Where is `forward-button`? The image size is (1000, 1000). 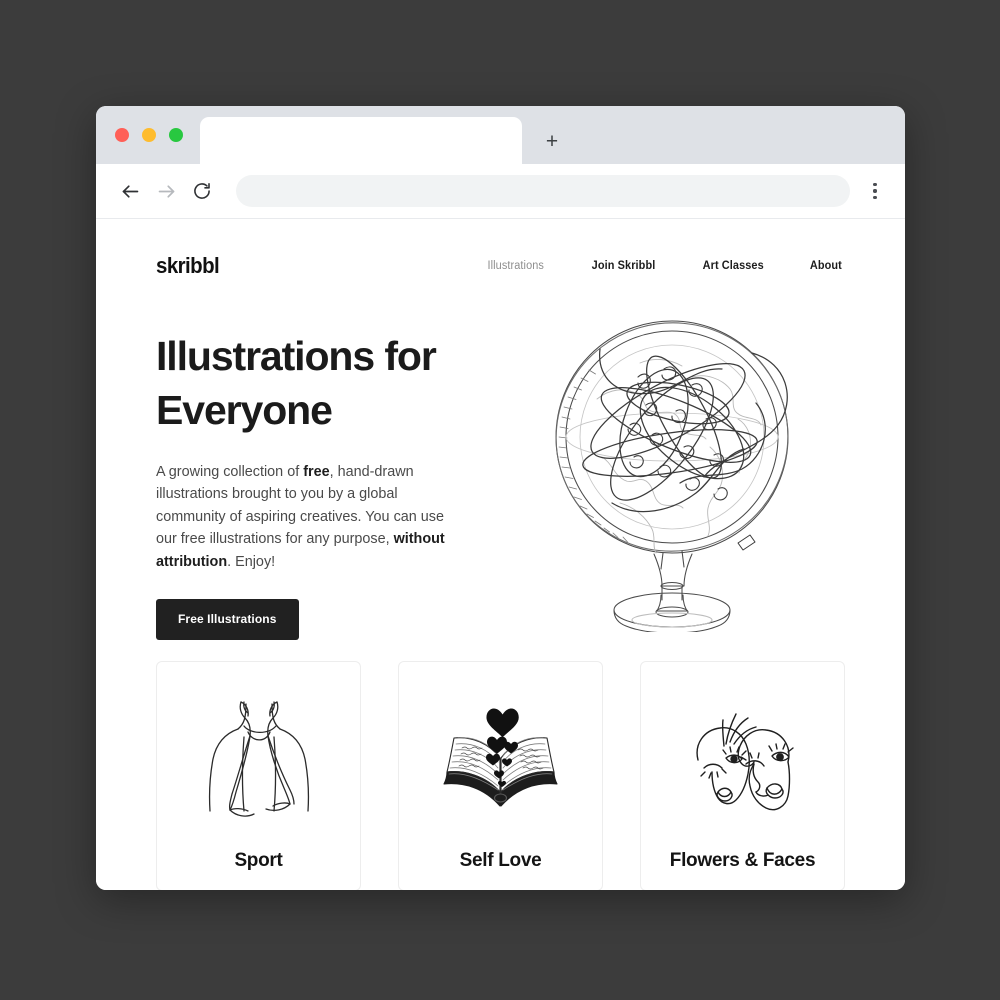
forward-button is located at coordinates (166, 191).